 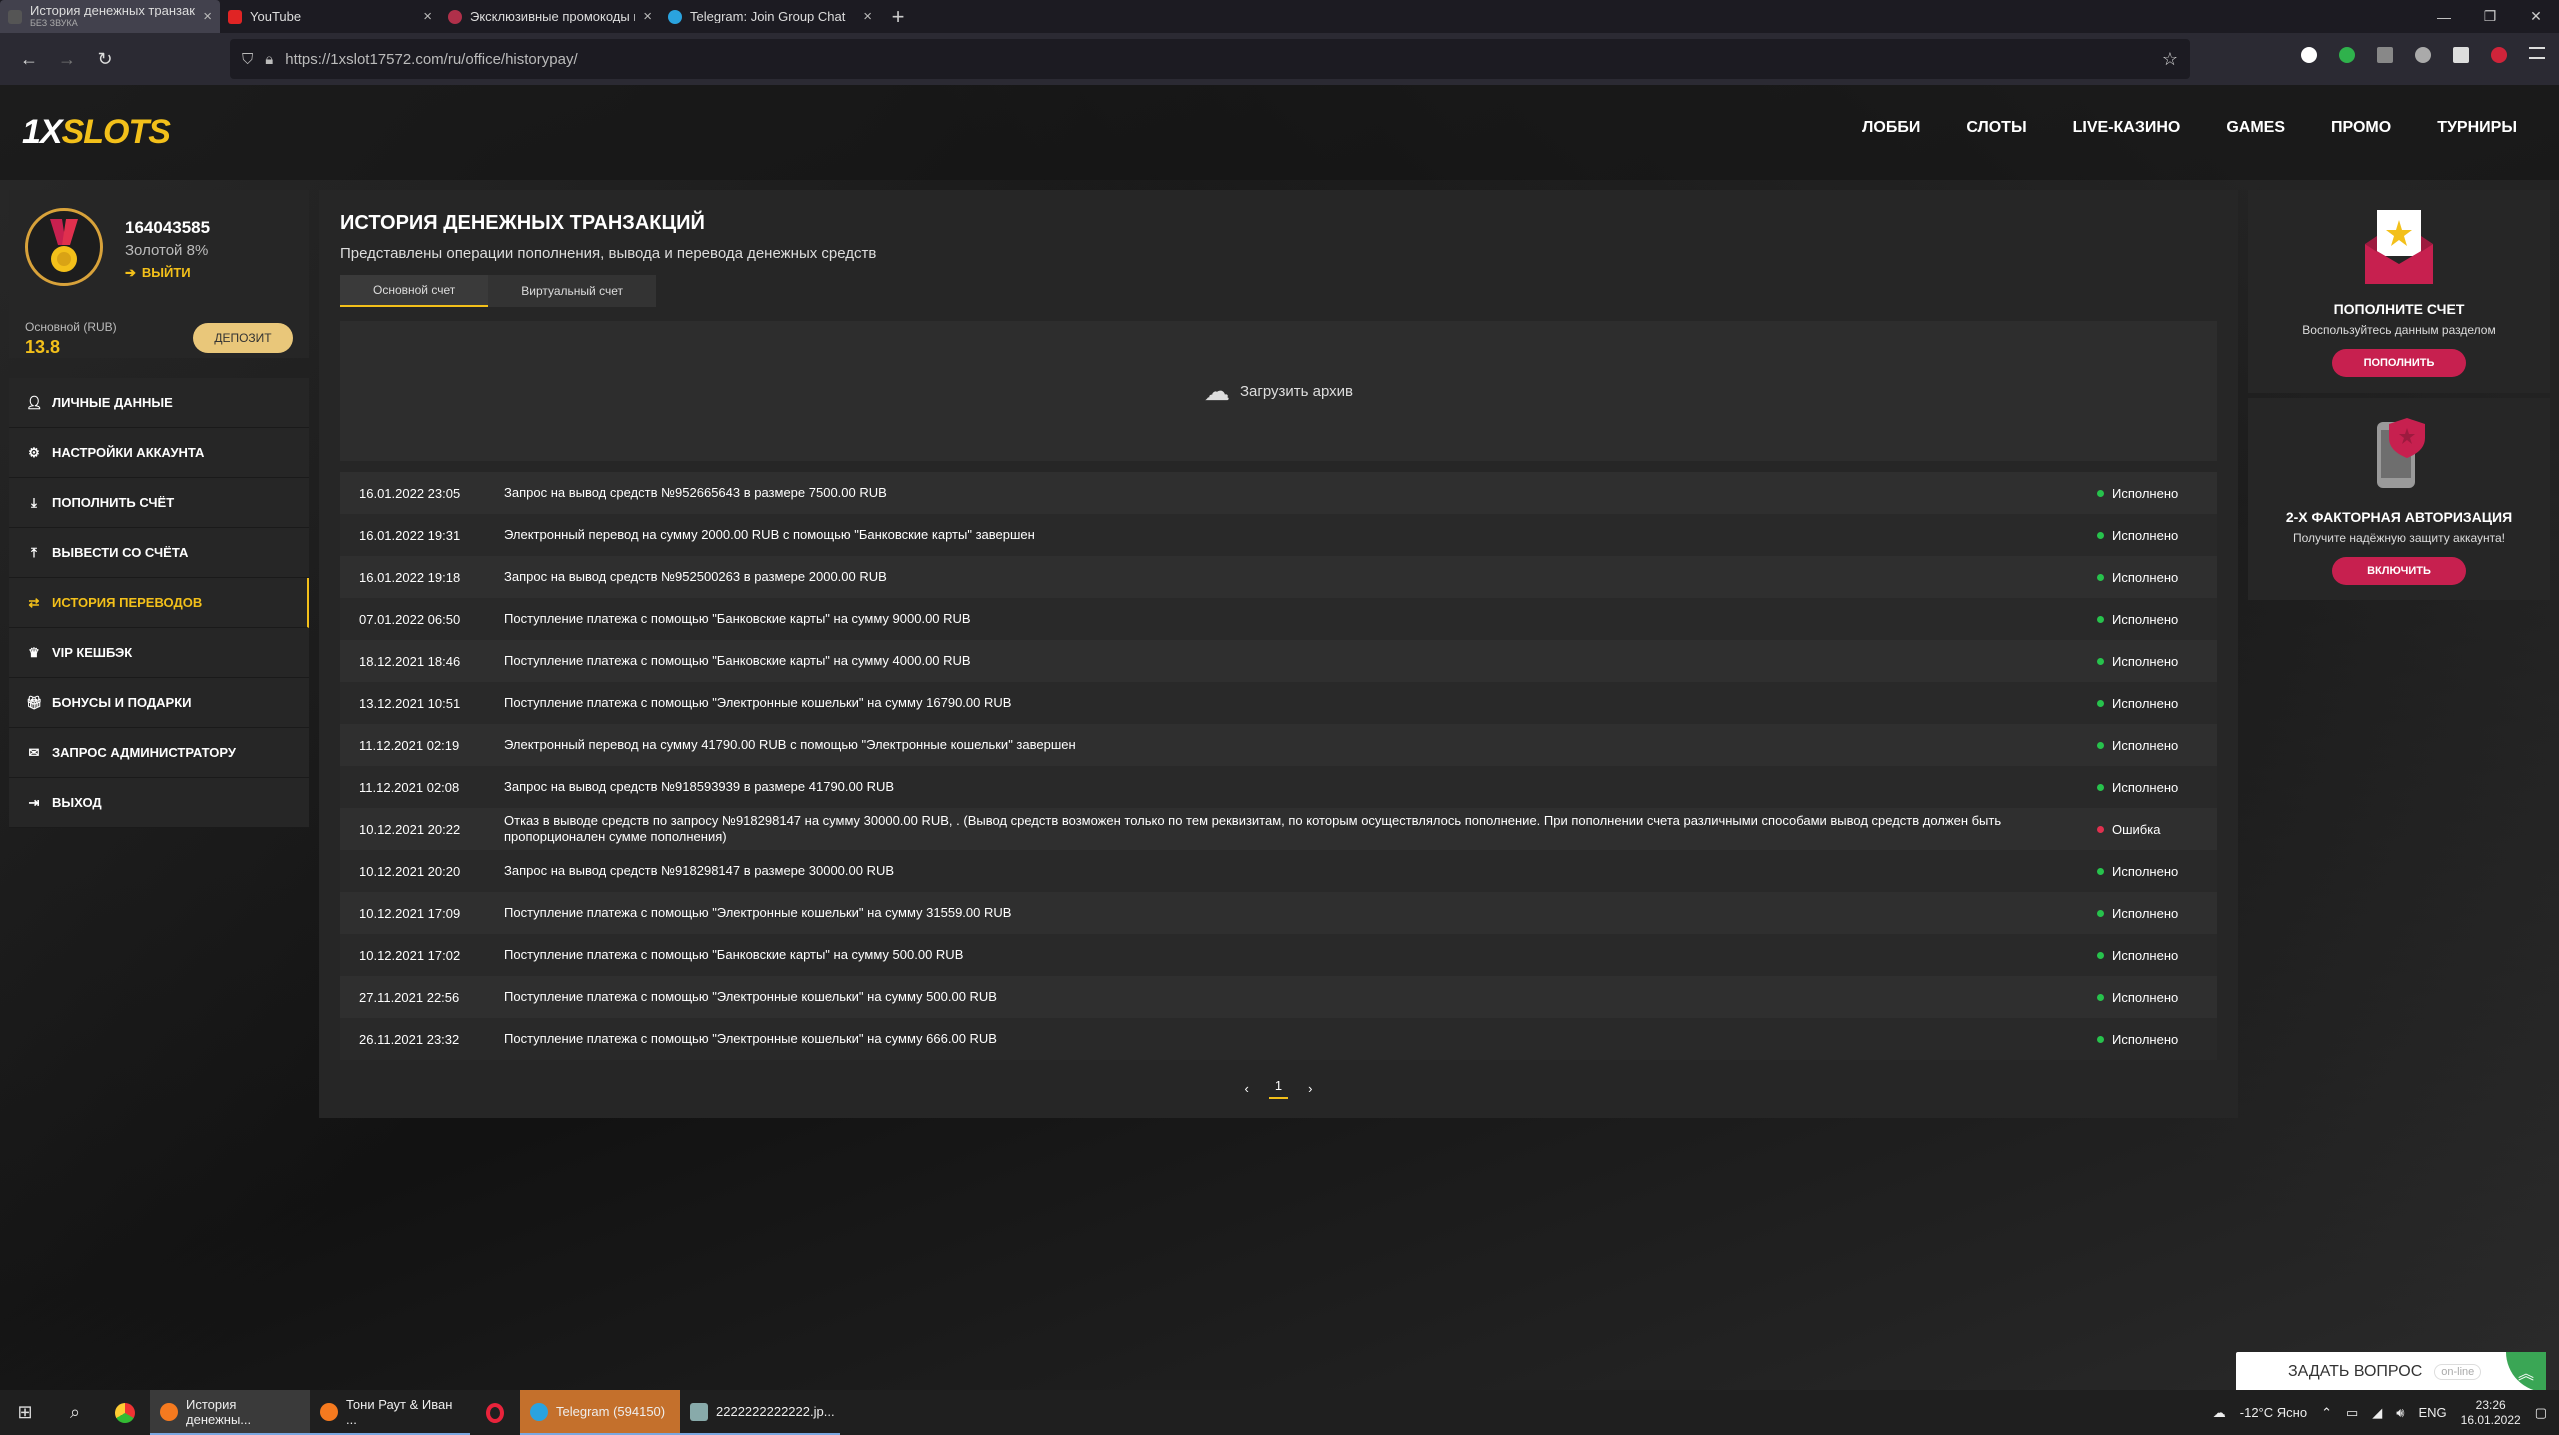 I want to click on extension-check-icon, so click(x=2347, y=55).